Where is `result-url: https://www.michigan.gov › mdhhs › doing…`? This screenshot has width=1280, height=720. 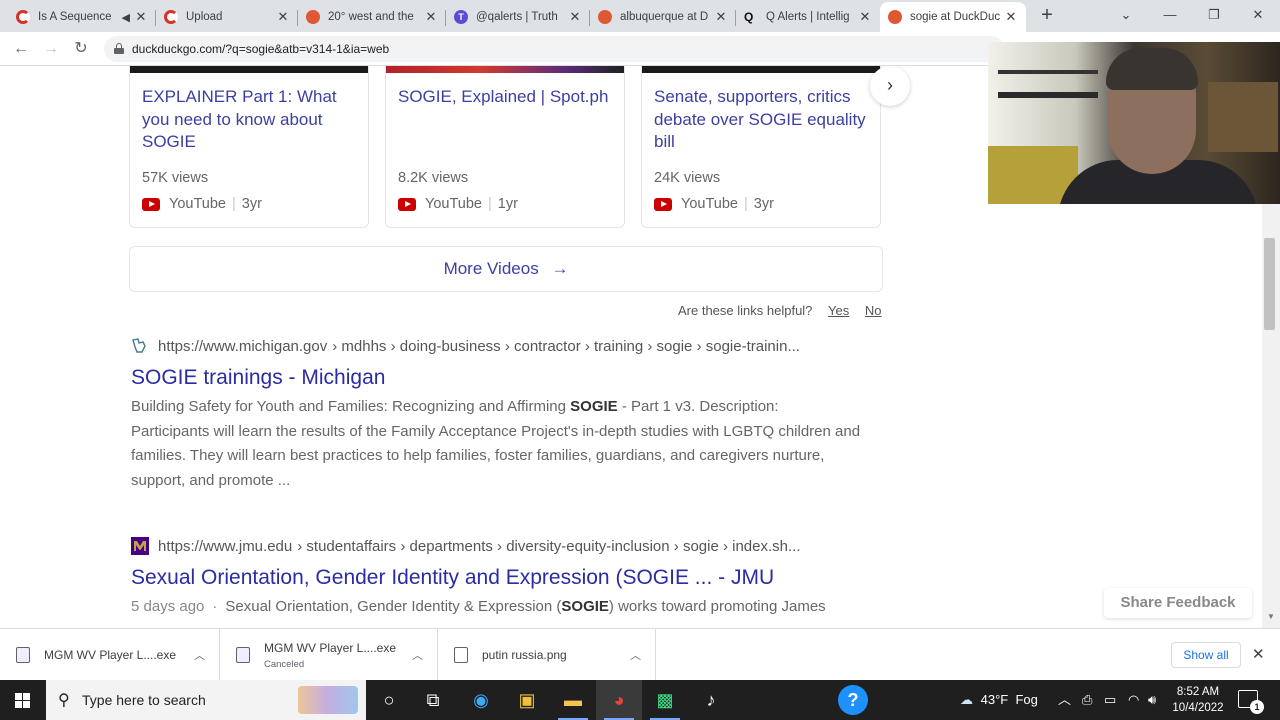
result-url: https://www.michigan.gov › mdhhs › doing… is located at coordinates (511, 346).